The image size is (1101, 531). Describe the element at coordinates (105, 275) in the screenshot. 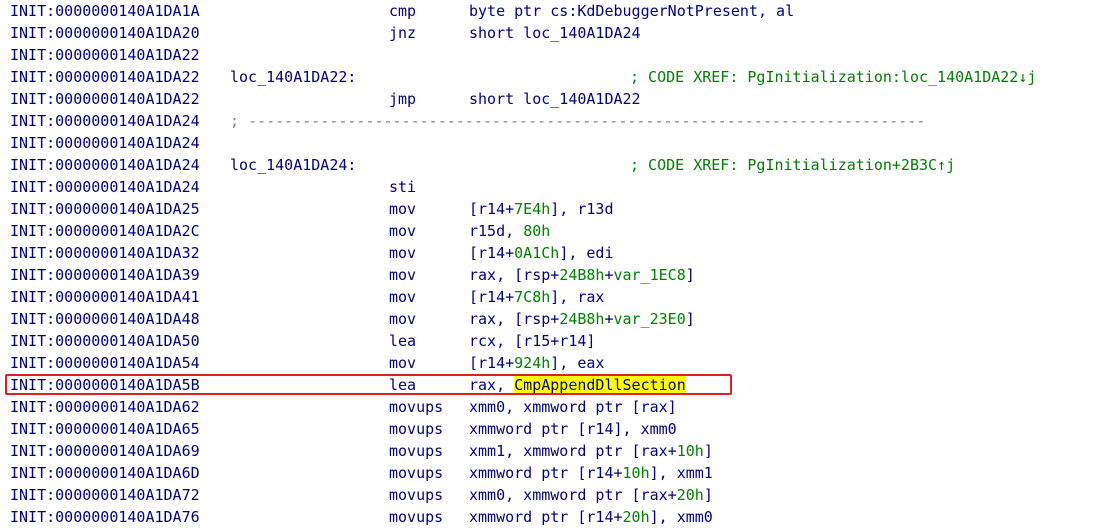

I see `line-address: INIT:0000000140A1DA39` at that location.